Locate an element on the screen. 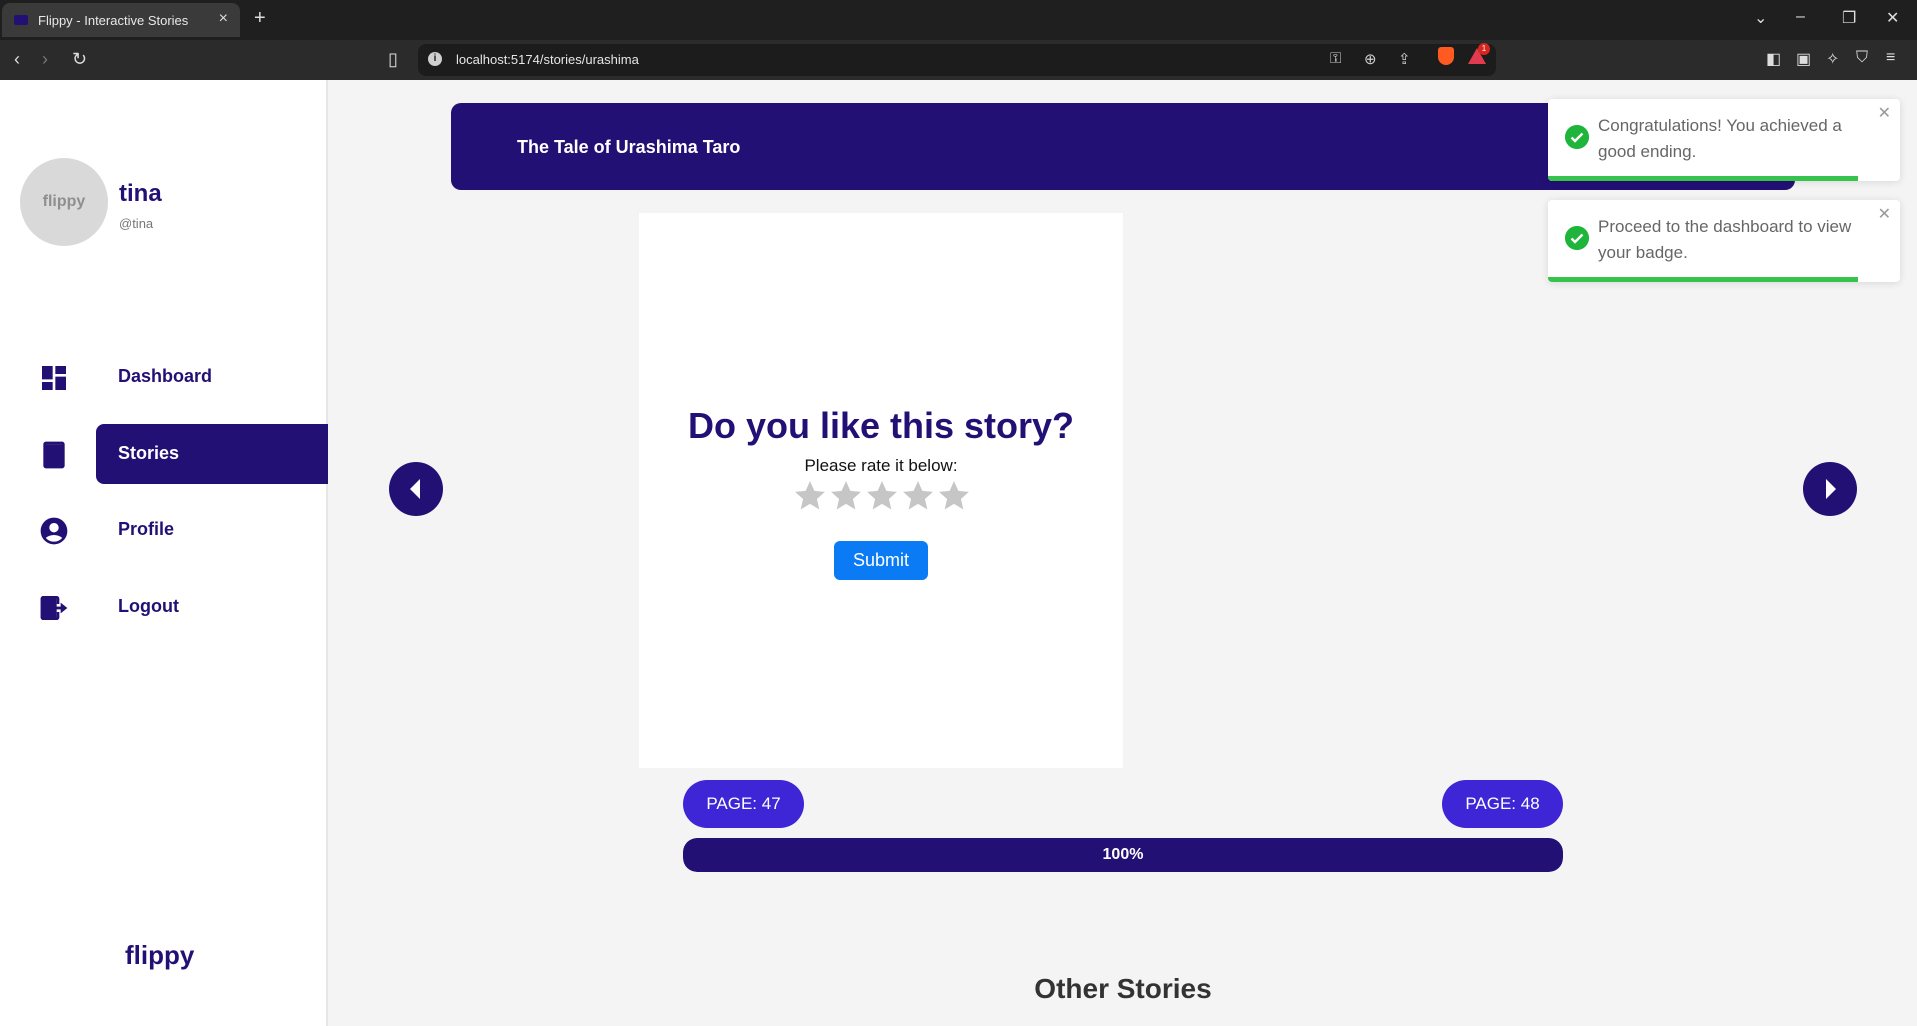 This screenshot has height=1026, width=1917. browser-tab-bar: Flippy - Interactive Stories × + ⌄ – ❐ ✕ is located at coordinates (958, 20).